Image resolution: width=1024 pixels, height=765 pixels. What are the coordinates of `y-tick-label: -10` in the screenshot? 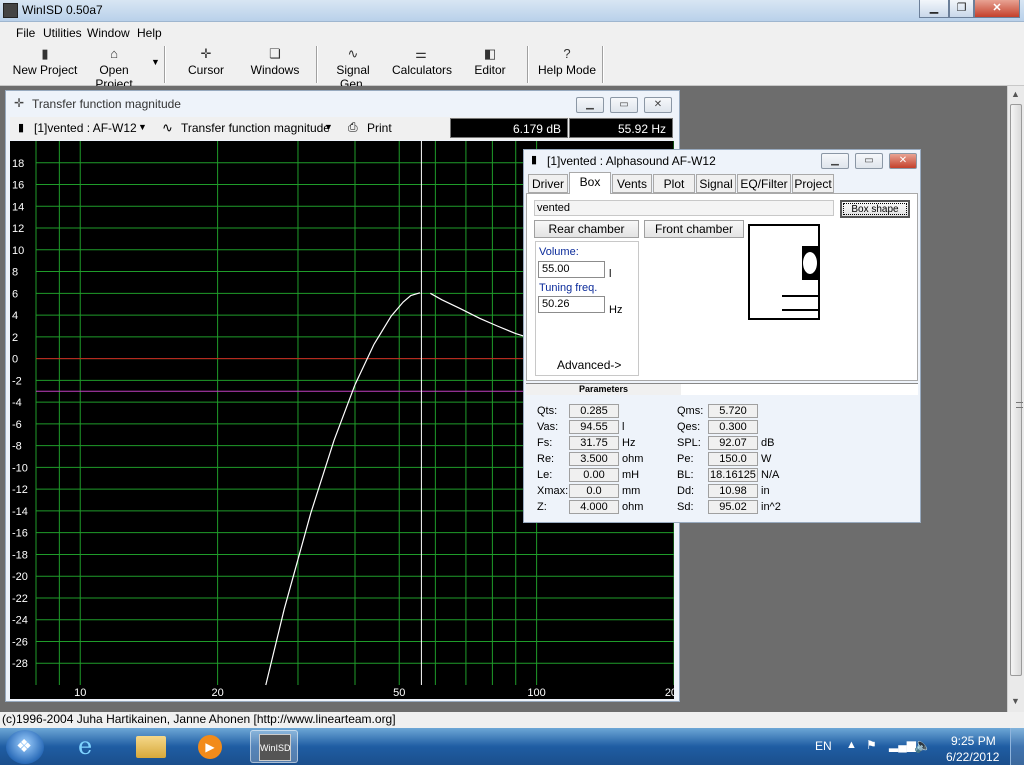 It's located at (20, 468).